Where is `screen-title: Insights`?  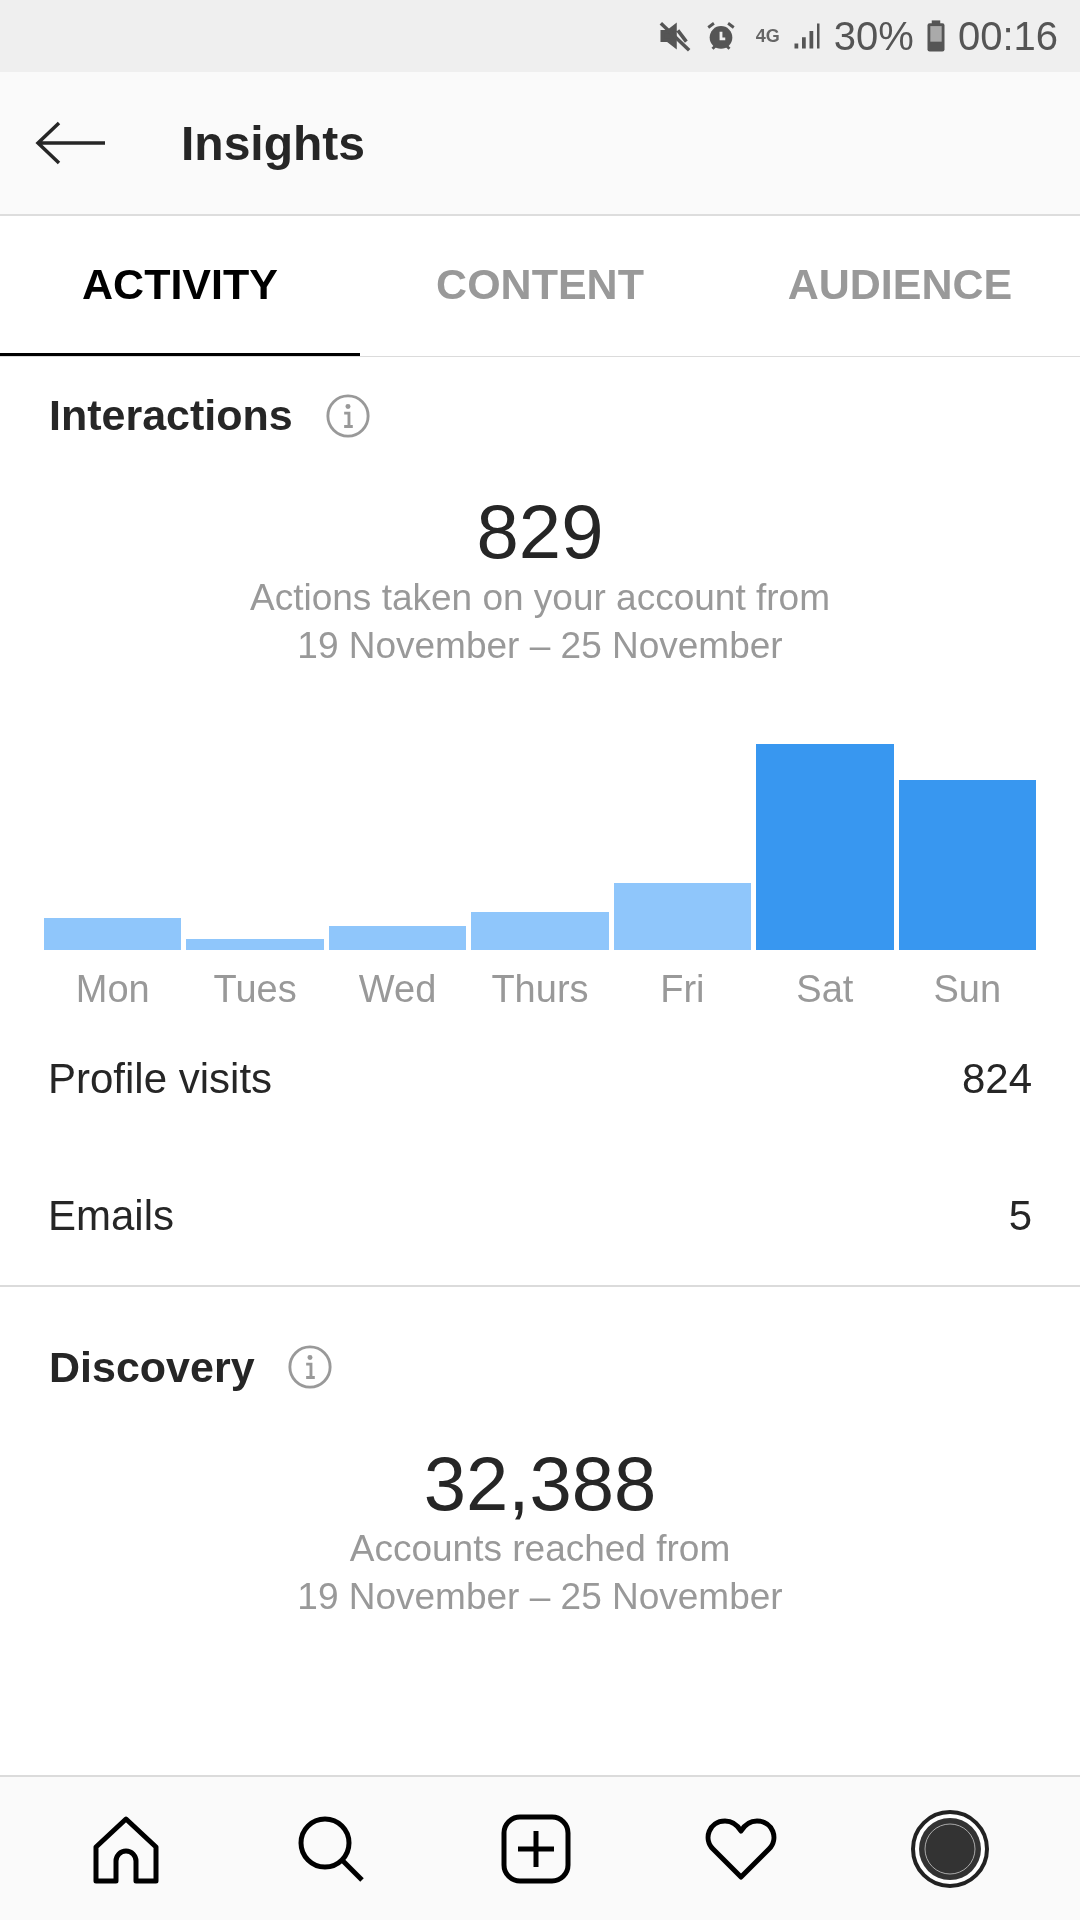 screen-title: Insights is located at coordinates (273, 143).